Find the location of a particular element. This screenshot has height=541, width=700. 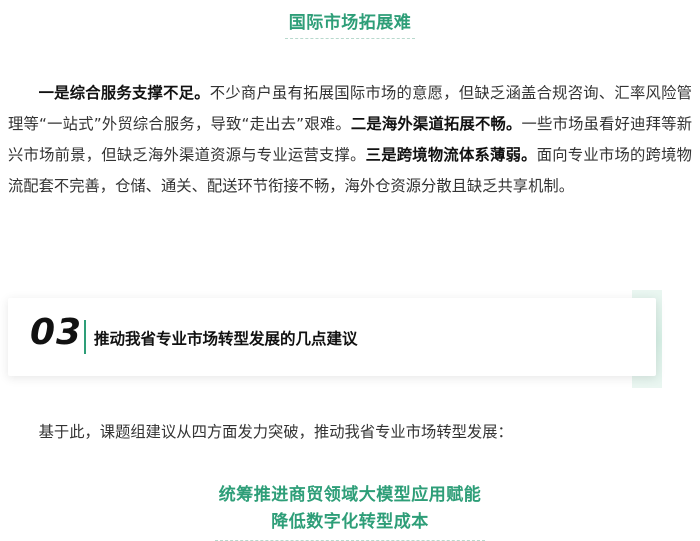

subheading-line-1: 统筹推进商贸领域大模型应用赋能 is located at coordinates (350, 495).